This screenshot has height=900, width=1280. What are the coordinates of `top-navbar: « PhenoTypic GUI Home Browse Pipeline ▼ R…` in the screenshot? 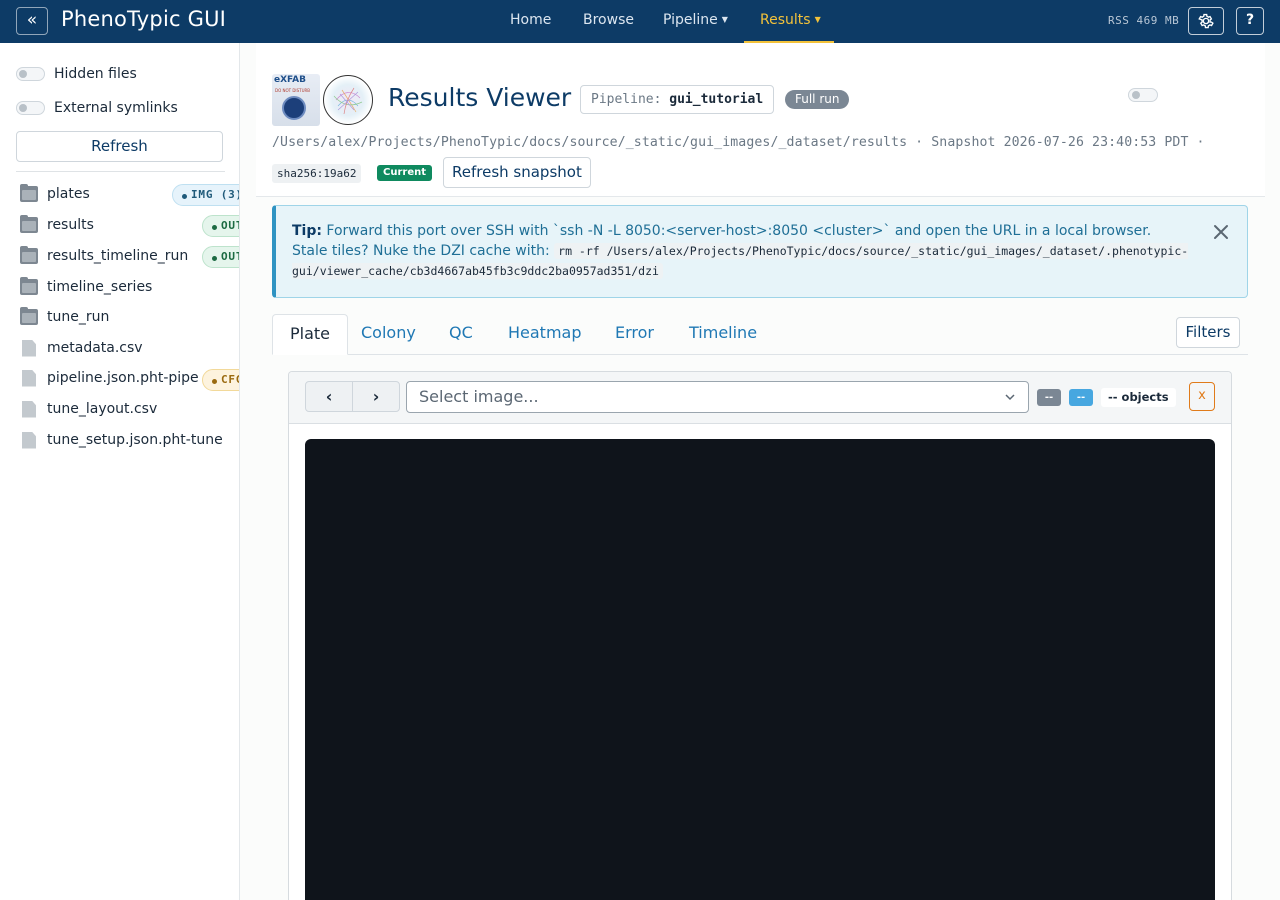 It's located at (640, 21).